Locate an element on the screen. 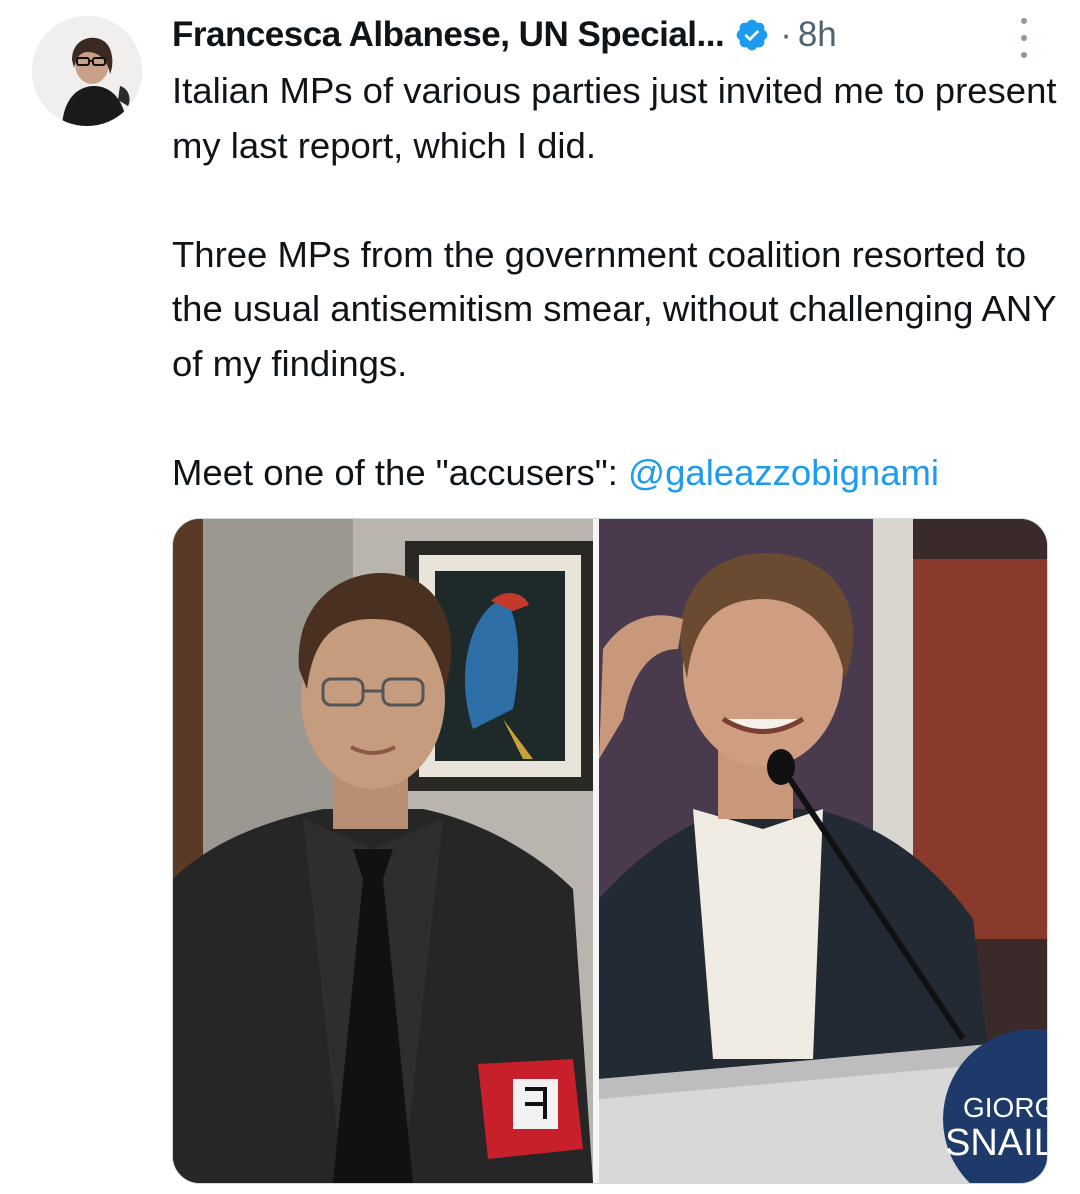 The width and height of the screenshot is (1080, 1194). mention-link: @galeazzobignami is located at coordinates (783, 472).